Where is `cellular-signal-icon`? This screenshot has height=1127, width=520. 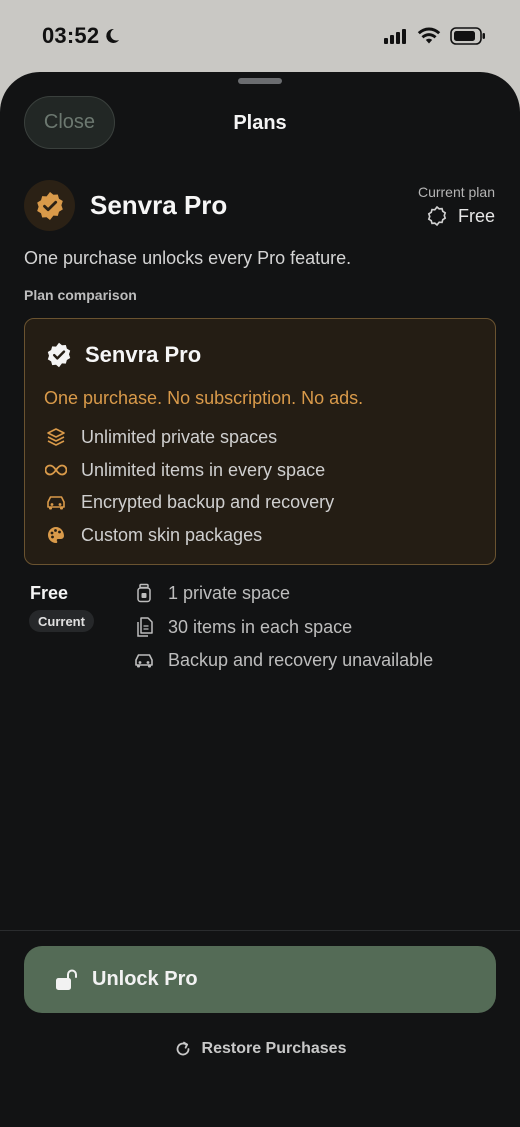 cellular-signal-icon is located at coordinates (395, 36).